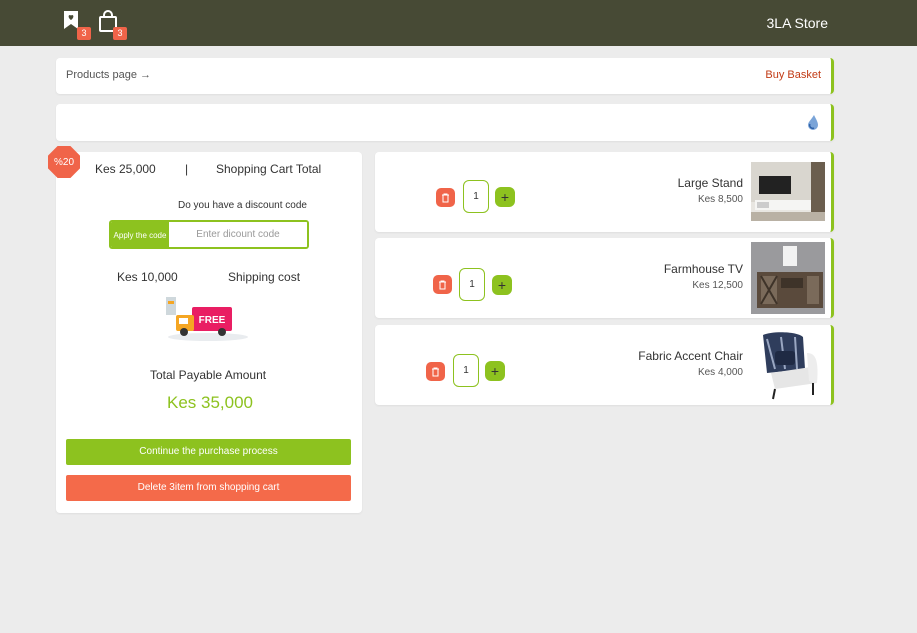 This screenshot has height=633, width=917. What do you see at coordinates (112, 25) in the screenshot?
I see `cart-button: 3` at bounding box center [112, 25].